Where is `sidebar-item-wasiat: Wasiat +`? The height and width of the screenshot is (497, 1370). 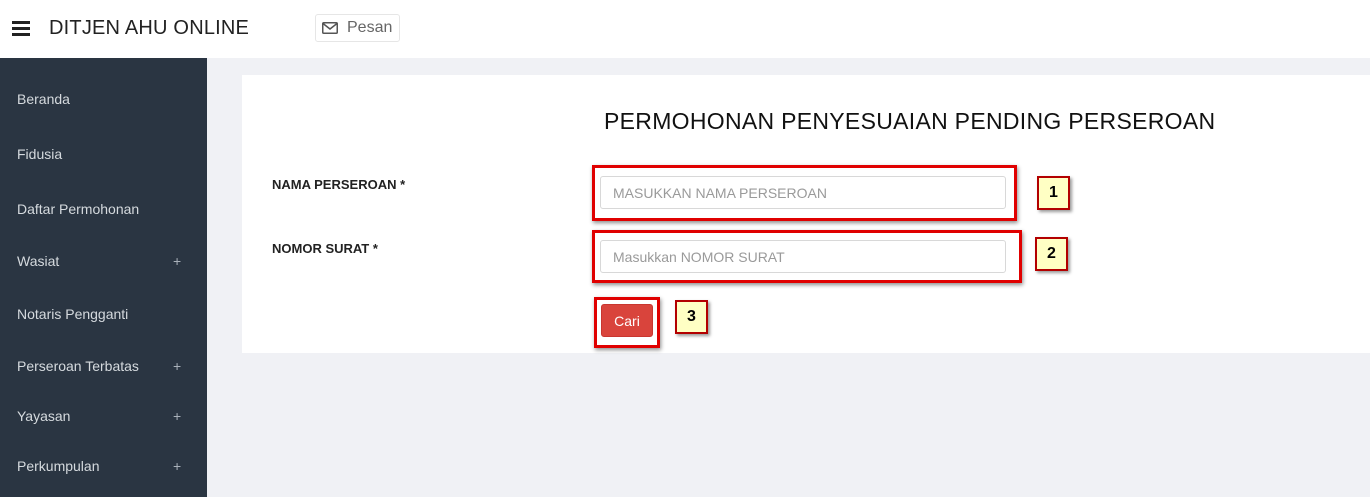
sidebar-item-wasiat: Wasiat + is located at coordinates (103, 261).